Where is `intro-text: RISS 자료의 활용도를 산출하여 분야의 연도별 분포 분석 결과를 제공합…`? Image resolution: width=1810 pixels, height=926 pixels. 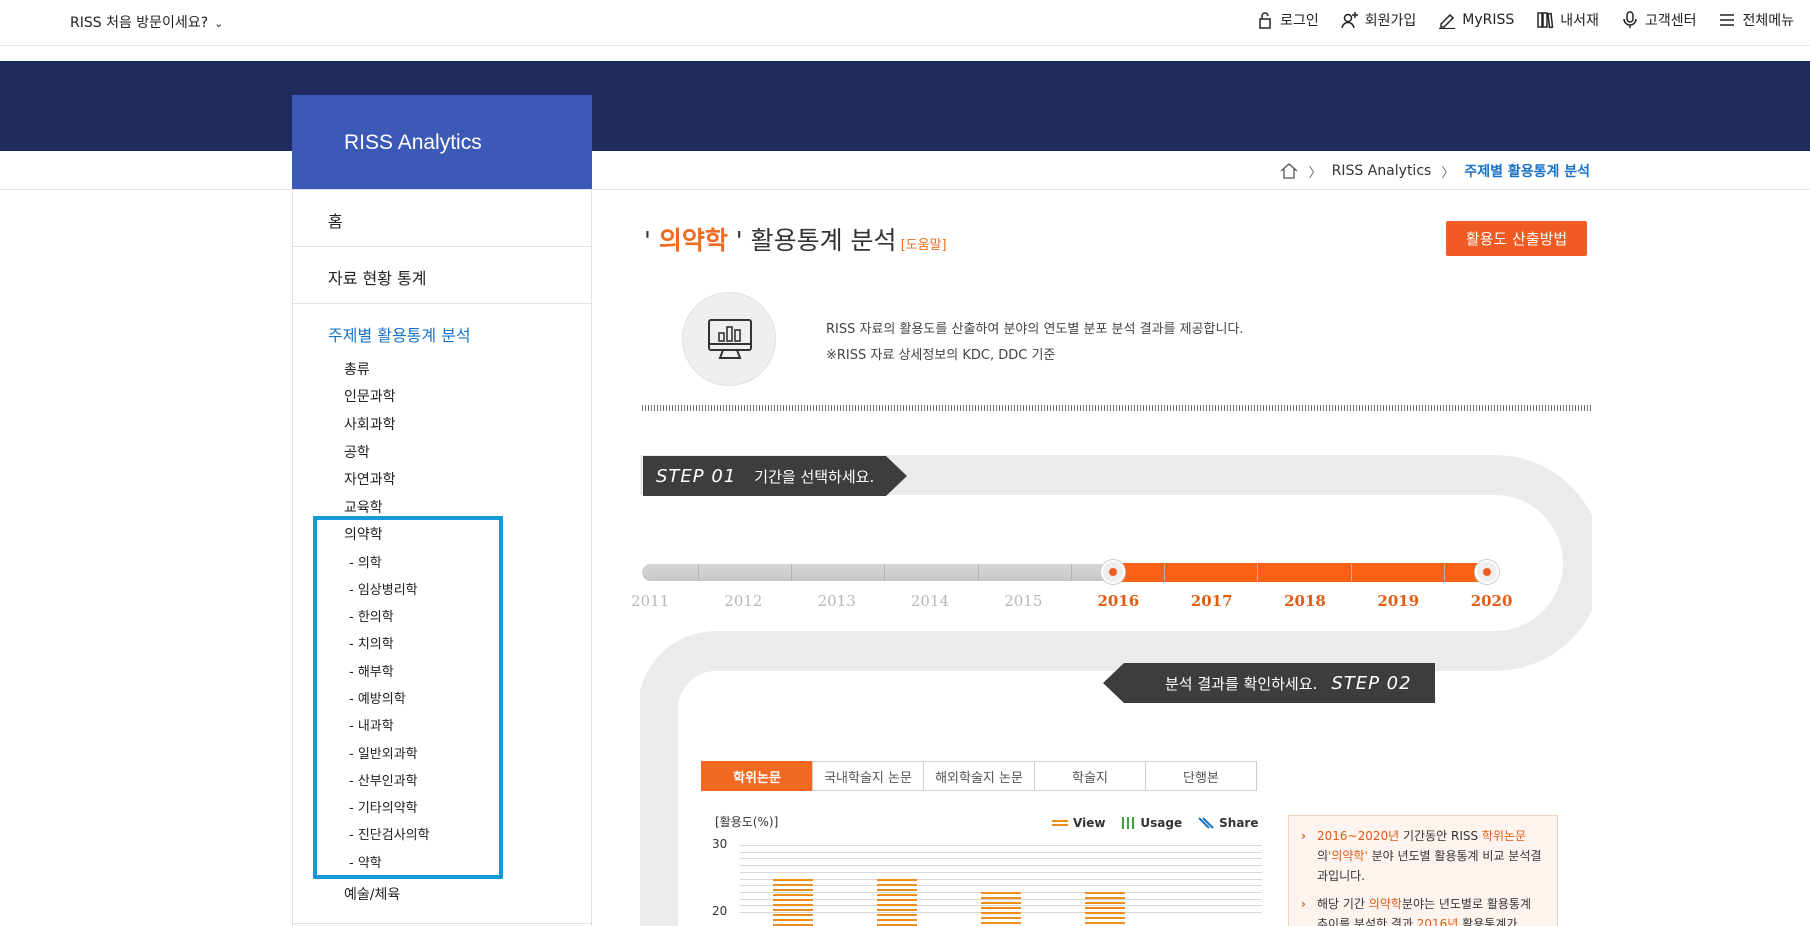
intro-text: RISS 자료의 활용도를 산출하여 분야의 연도별 분포 분석 결과를 제공합… is located at coordinates (1035, 343).